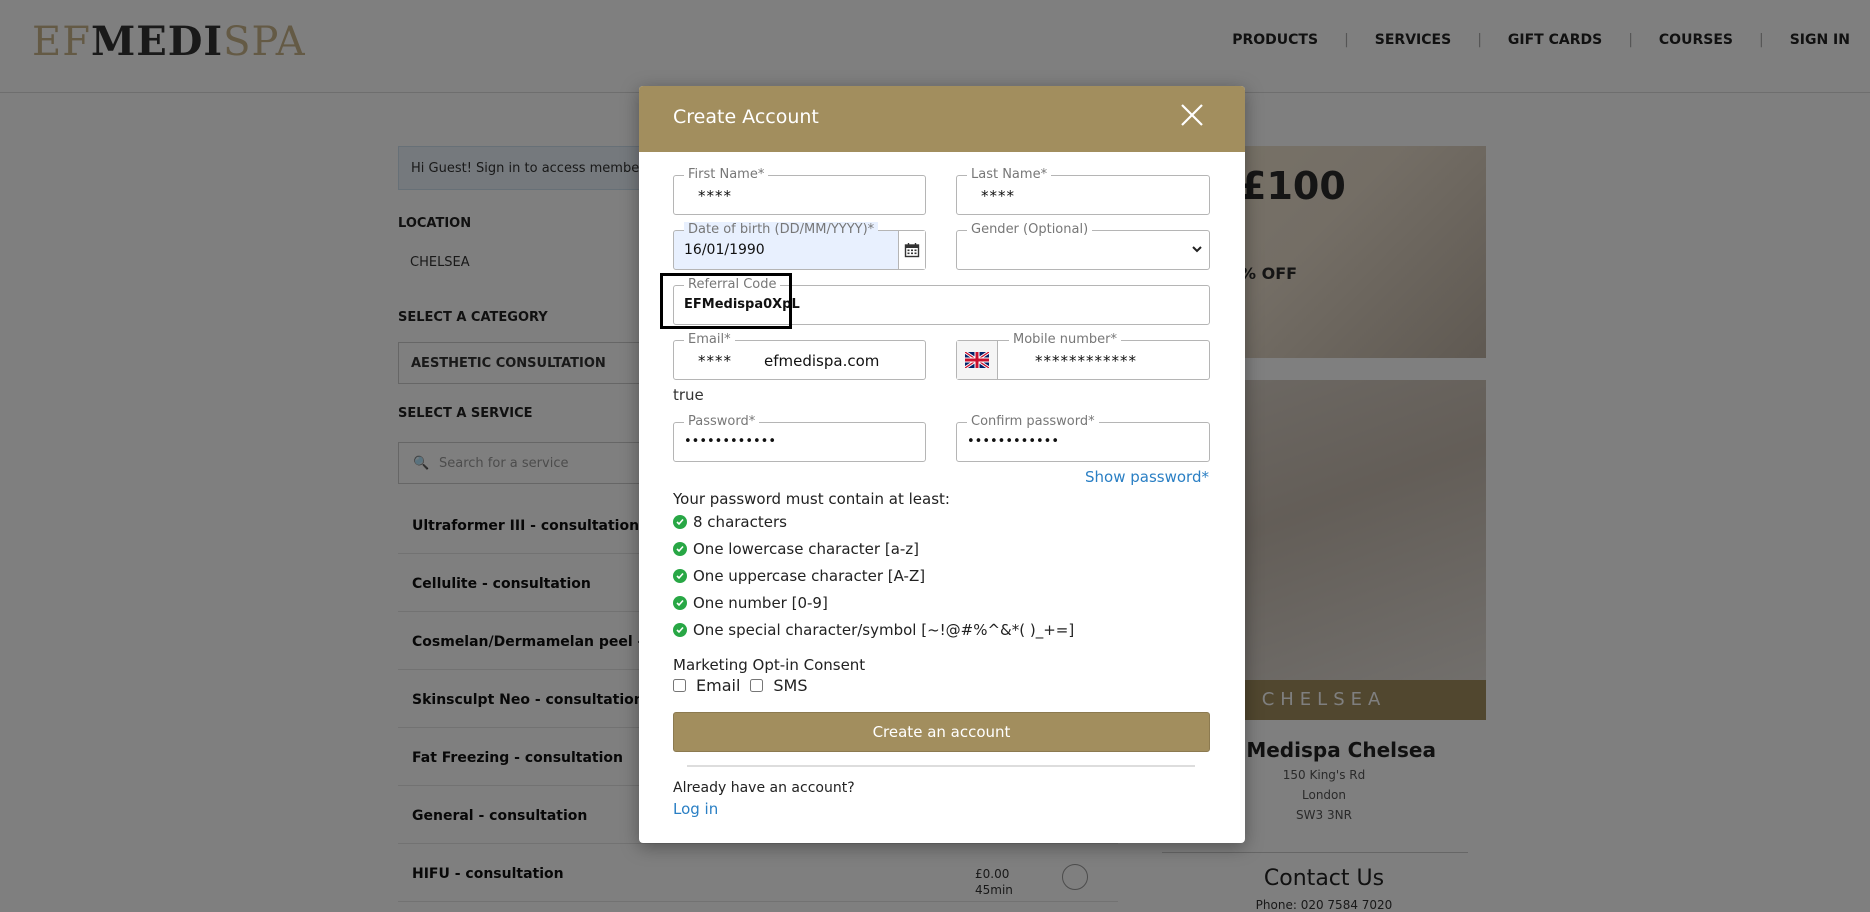 Image resolution: width=1870 pixels, height=912 pixels. What do you see at coordinates (799, 576) in the screenshot?
I see `password-rule: One uppercase character [A-Z]` at bounding box center [799, 576].